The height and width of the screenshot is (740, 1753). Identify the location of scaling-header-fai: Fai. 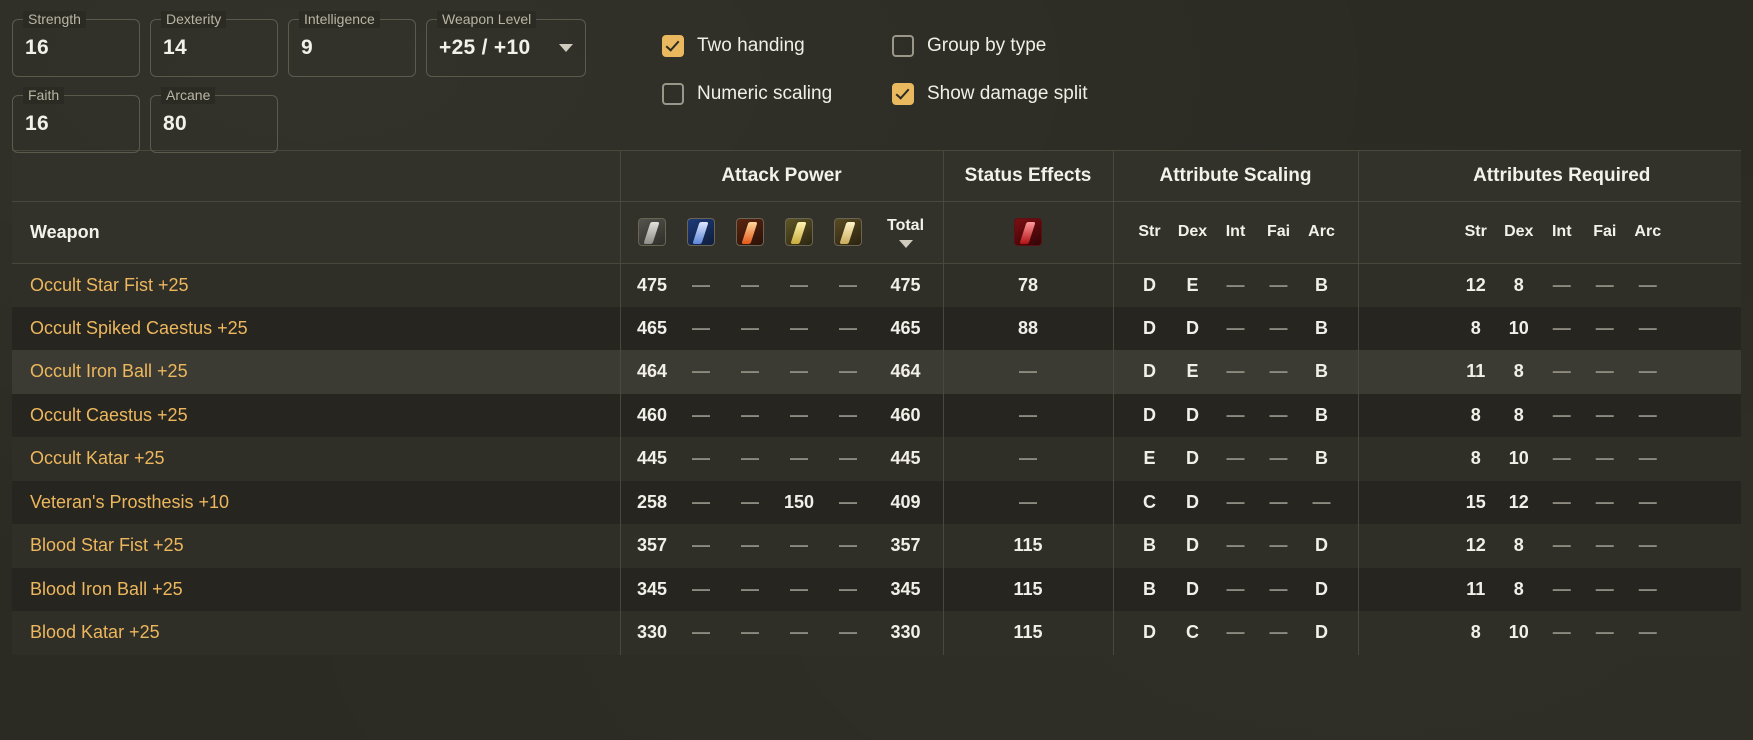
(1278, 232).